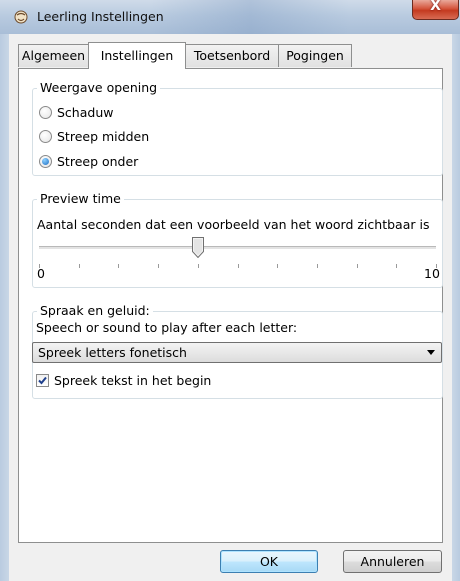 The width and height of the screenshot is (460, 581). I want to click on radio-streep-onder: Streep onder, so click(88, 161).